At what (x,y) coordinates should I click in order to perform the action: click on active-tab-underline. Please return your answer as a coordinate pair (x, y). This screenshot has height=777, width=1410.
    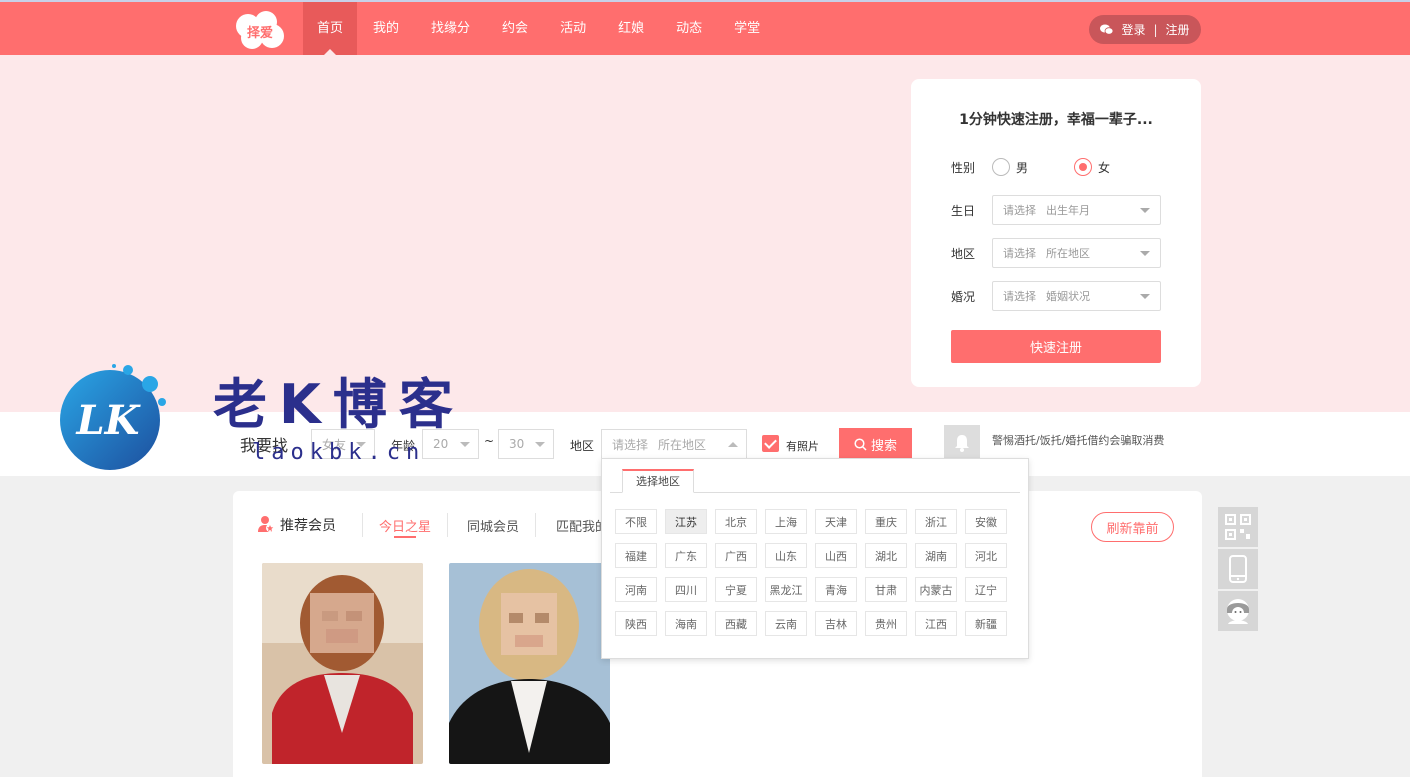
    Looking at the image, I should click on (405, 537).